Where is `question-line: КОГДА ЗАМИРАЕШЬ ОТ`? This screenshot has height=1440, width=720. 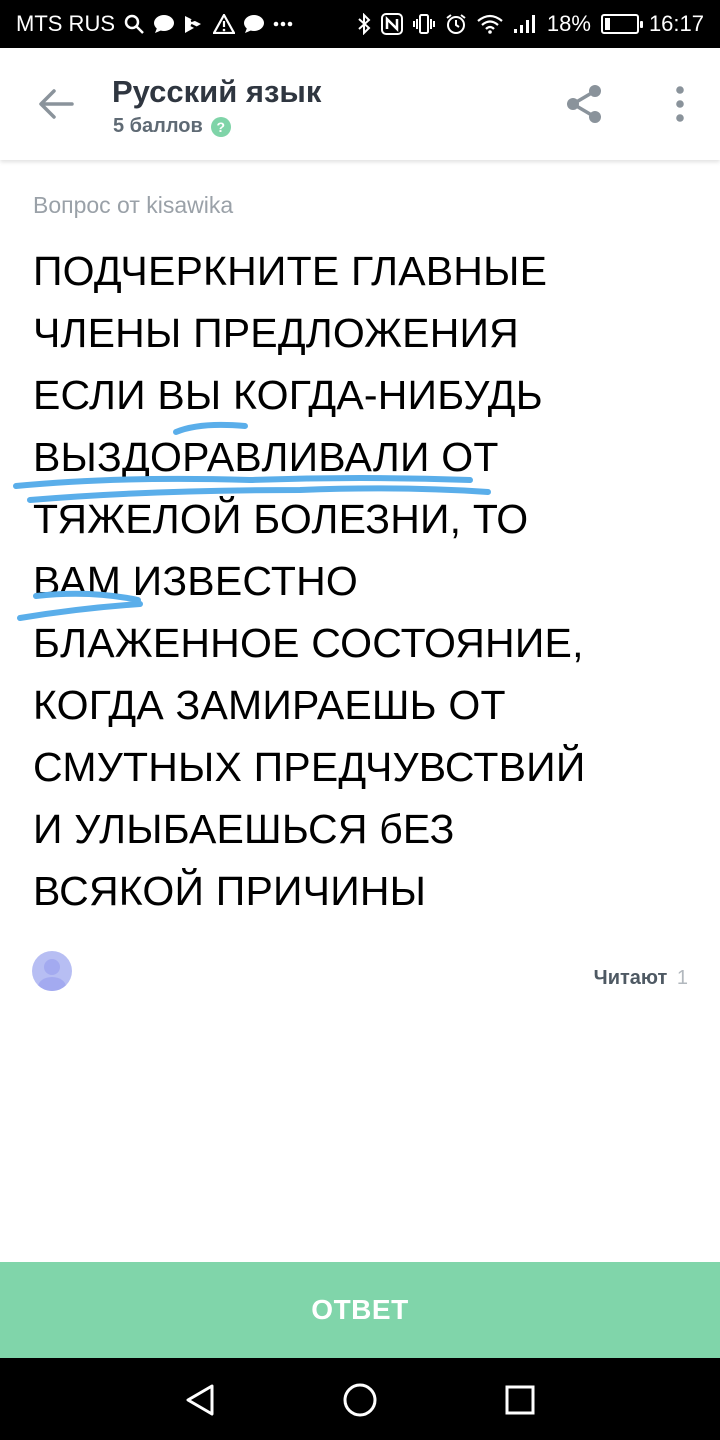 question-line: КОГДА ЗАМИРАЕШЬ ОТ is located at coordinates (269, 705).